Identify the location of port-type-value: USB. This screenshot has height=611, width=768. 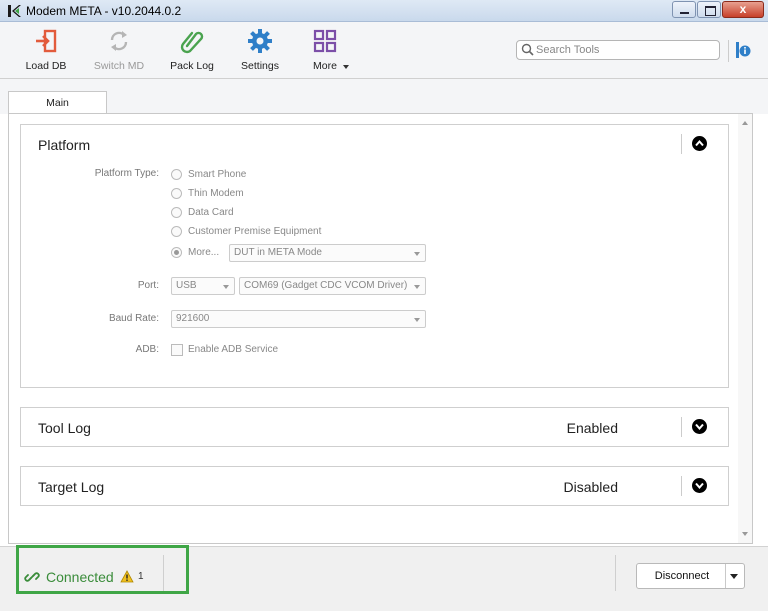
(186, 285).